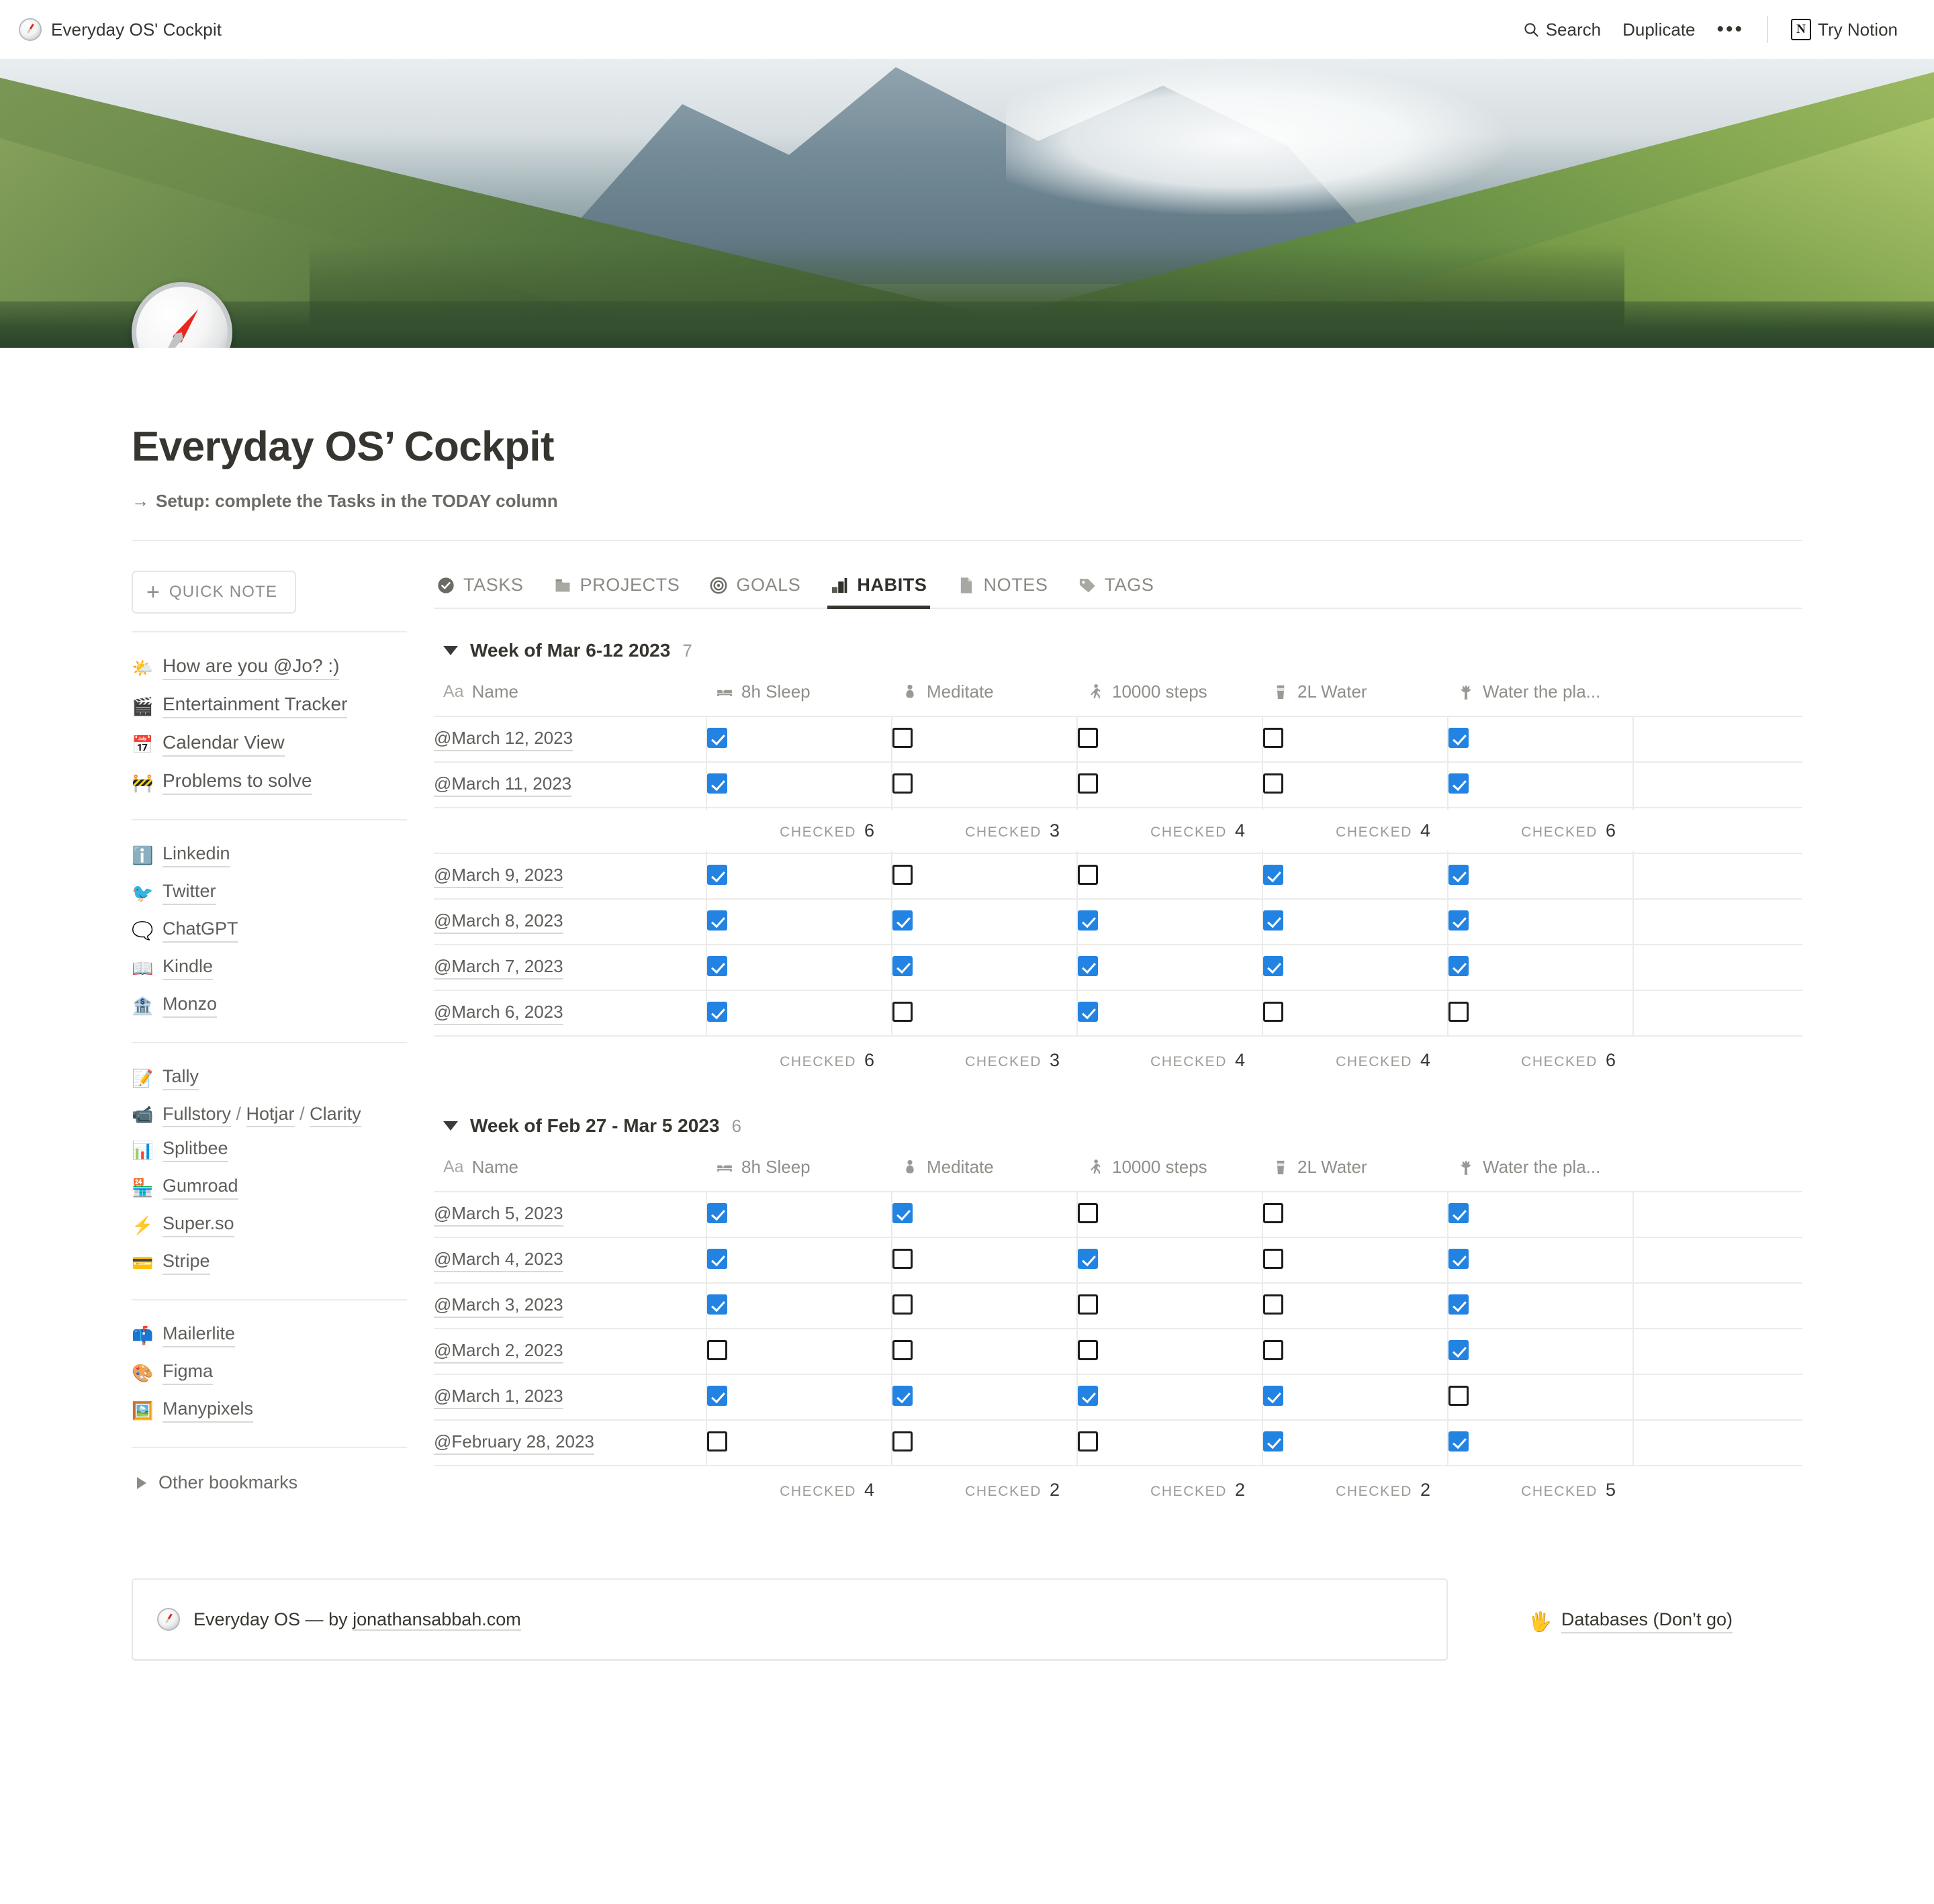  Describe the element at coordinates (514, 1443) in the screenshot. I see `row-date-link: @February 28, 2023` at that location.